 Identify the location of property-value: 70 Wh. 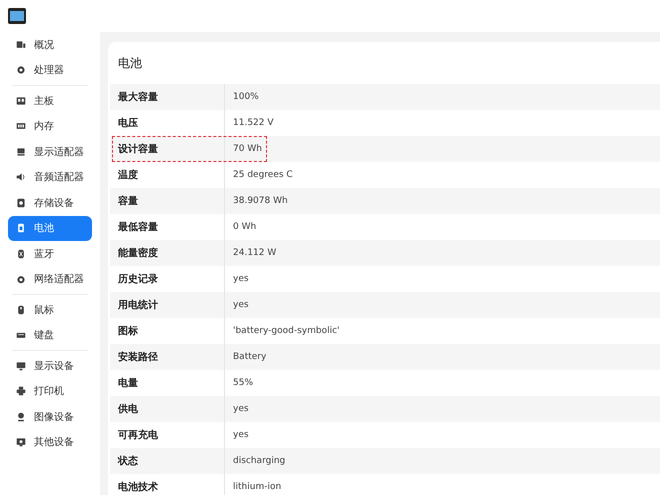
(247, 149).